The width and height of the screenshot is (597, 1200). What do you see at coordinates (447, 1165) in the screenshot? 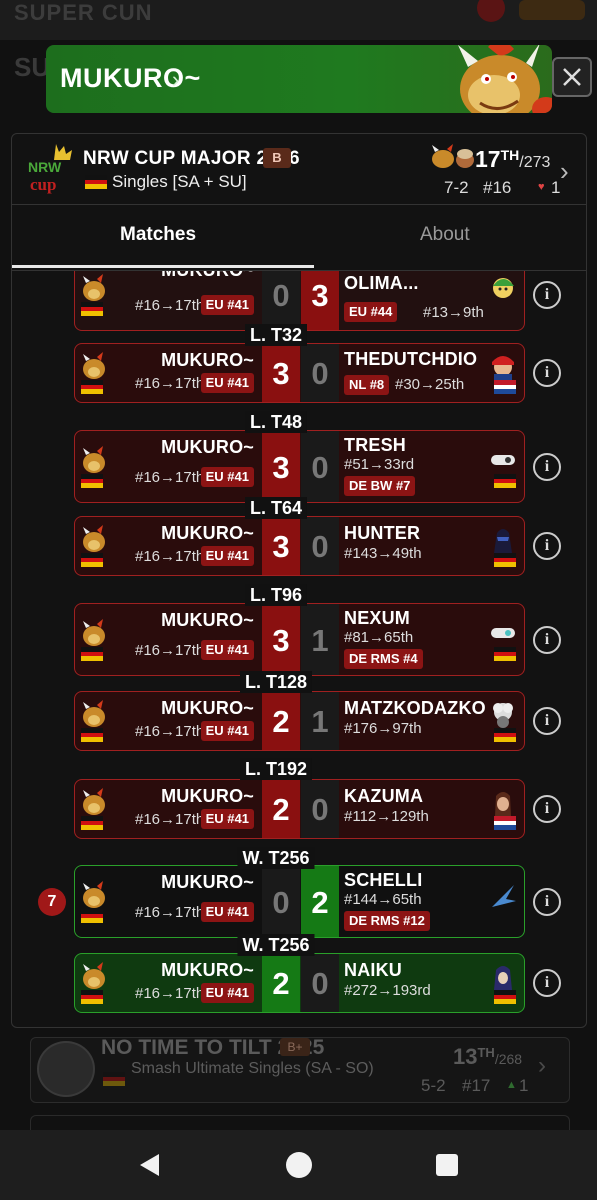
I see `recent-apps-icon` at bounding box center [447, 1165].